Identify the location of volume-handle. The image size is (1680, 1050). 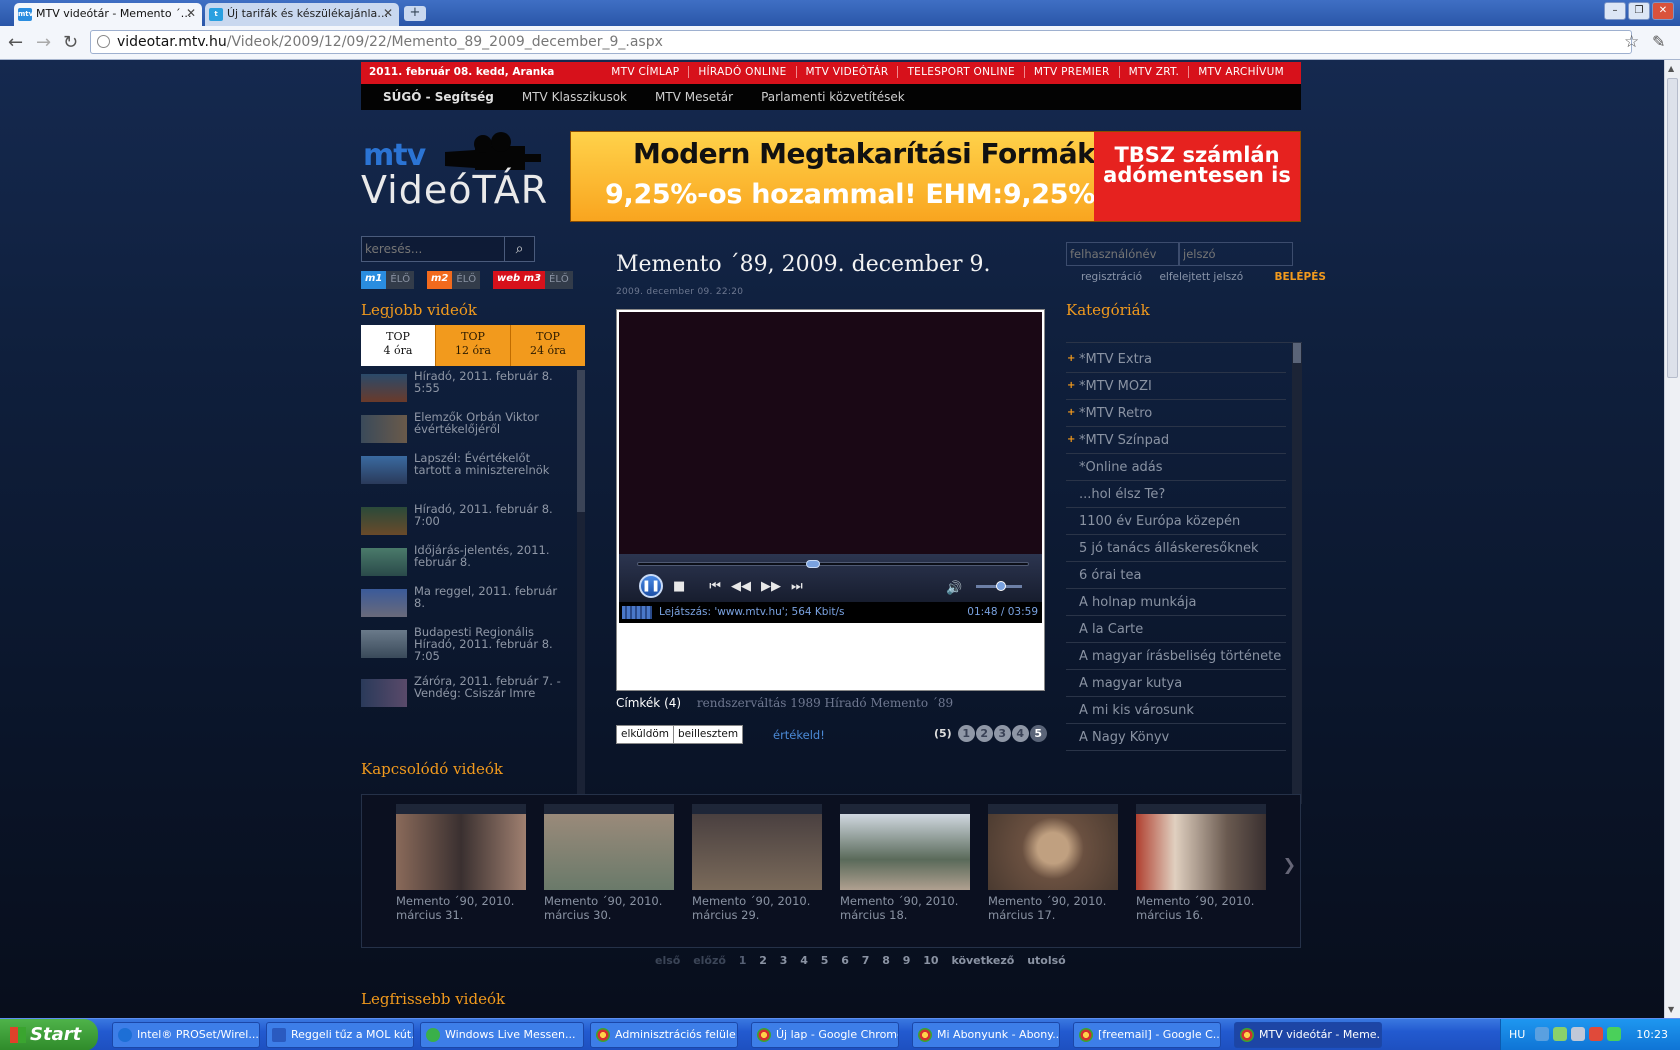
(1001, 586).